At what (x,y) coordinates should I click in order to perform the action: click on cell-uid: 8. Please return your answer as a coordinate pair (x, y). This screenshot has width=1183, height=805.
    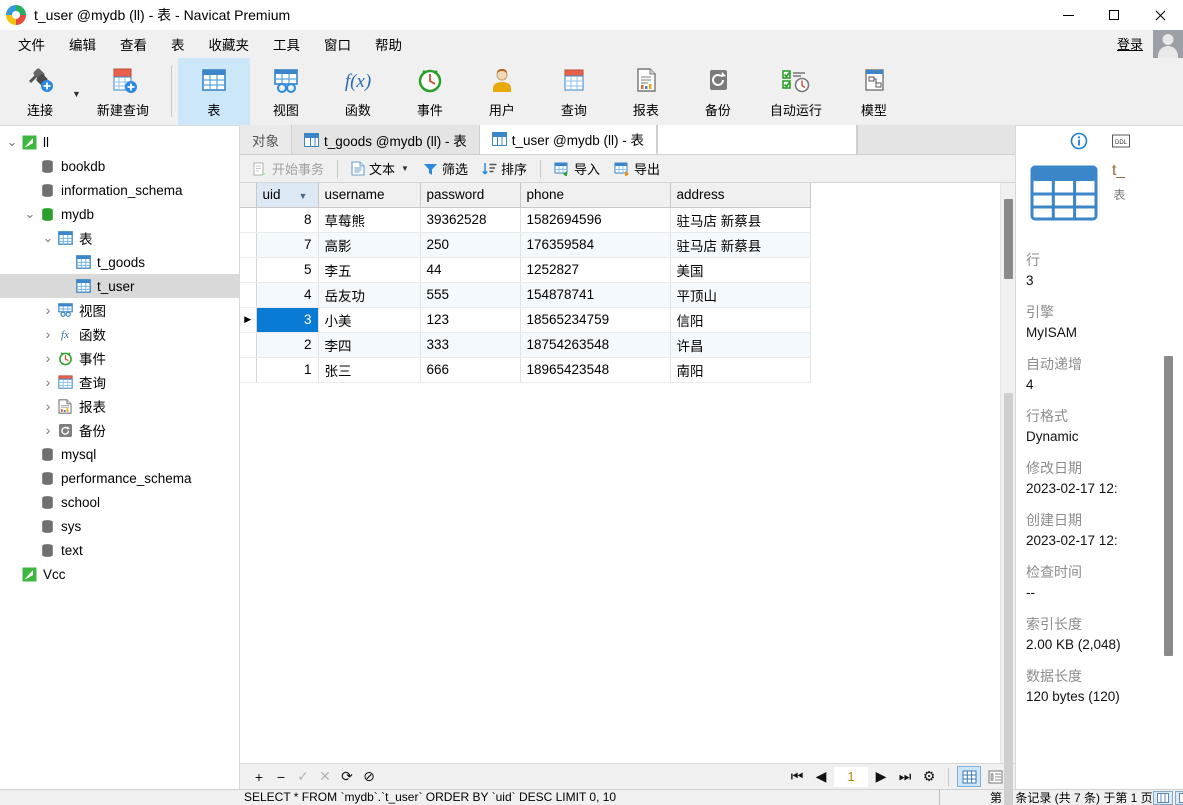
    Looking at the image, I should click on (287, 220).